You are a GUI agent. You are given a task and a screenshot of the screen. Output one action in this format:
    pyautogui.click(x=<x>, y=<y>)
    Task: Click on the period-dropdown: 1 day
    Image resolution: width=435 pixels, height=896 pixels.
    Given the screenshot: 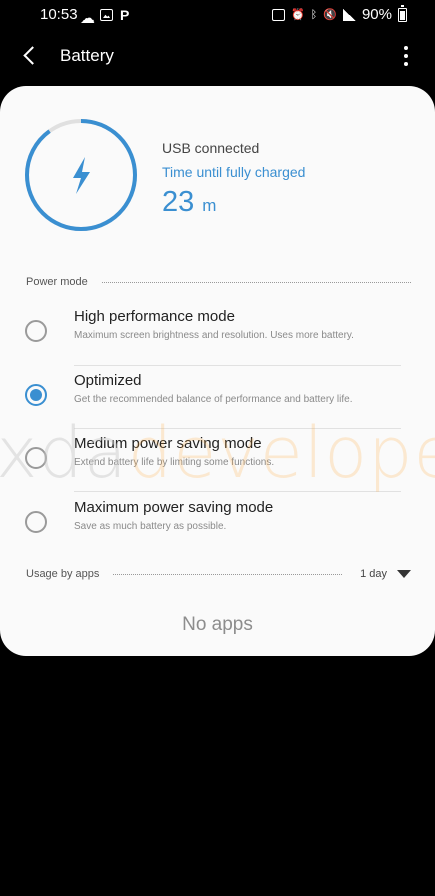 What is the action you would take?
    pyautogui.click(x=385, y=574)
    